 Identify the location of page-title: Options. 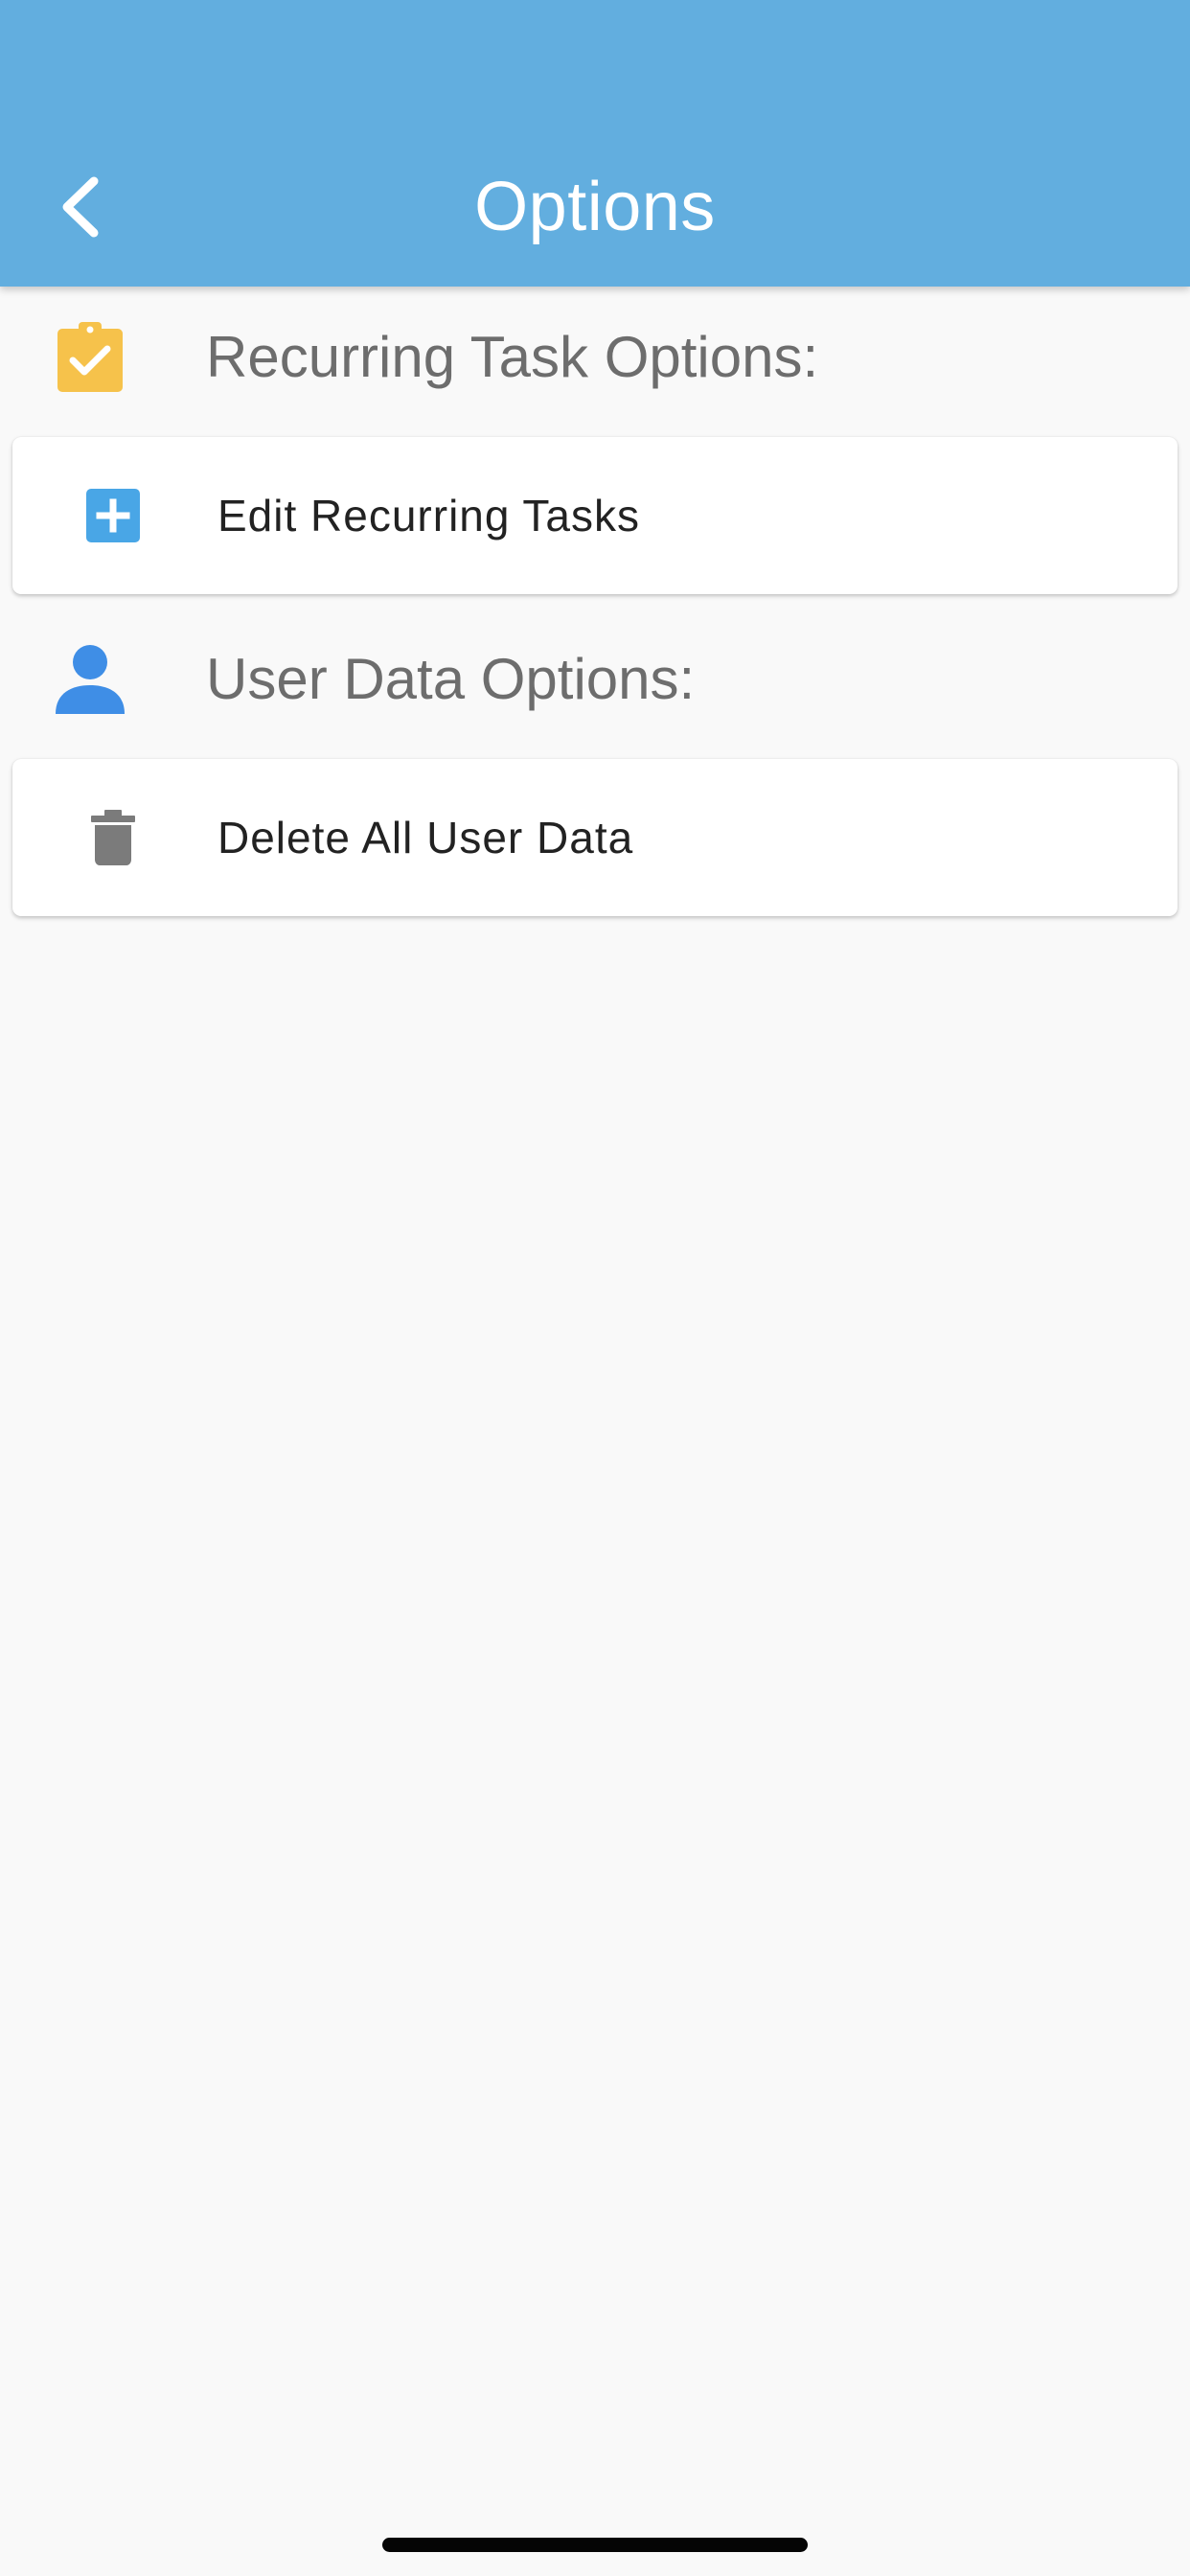
(595, 207).